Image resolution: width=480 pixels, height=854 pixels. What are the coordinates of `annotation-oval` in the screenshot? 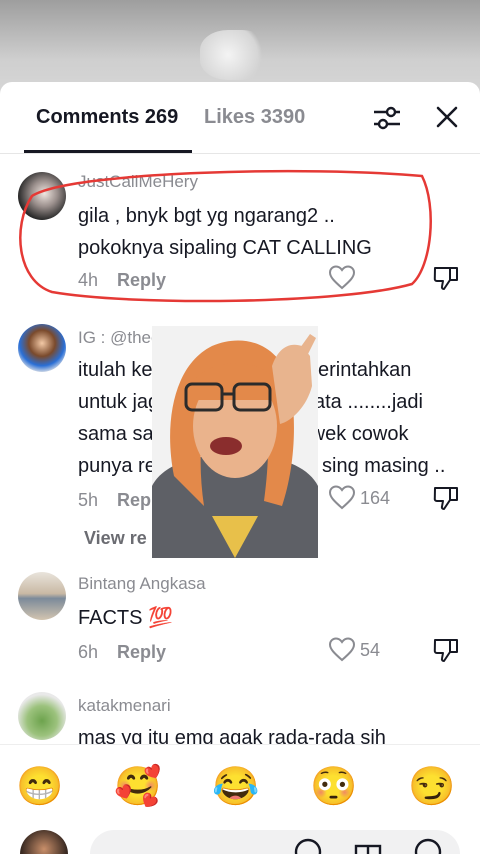 It's located at (225, 236).